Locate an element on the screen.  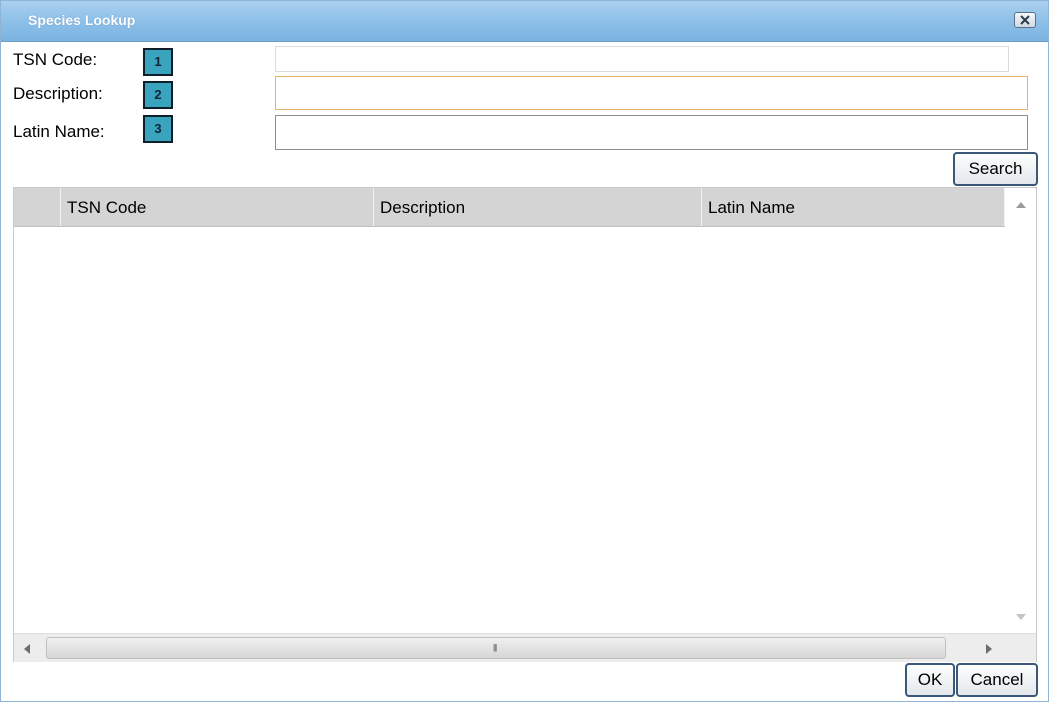
description-input is located at coordinates (651, 93).